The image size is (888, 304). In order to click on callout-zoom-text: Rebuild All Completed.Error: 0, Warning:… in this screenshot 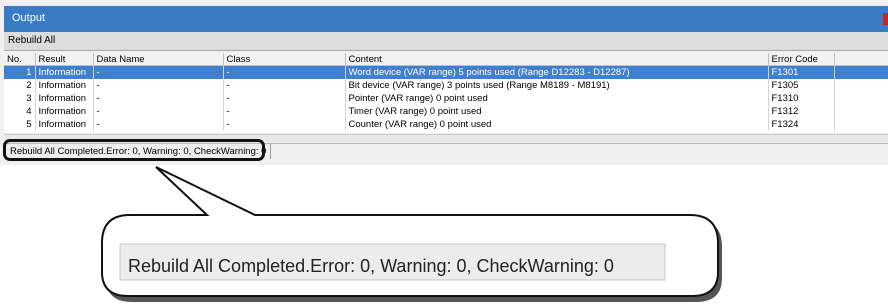, I will do `click(371, 266)`.